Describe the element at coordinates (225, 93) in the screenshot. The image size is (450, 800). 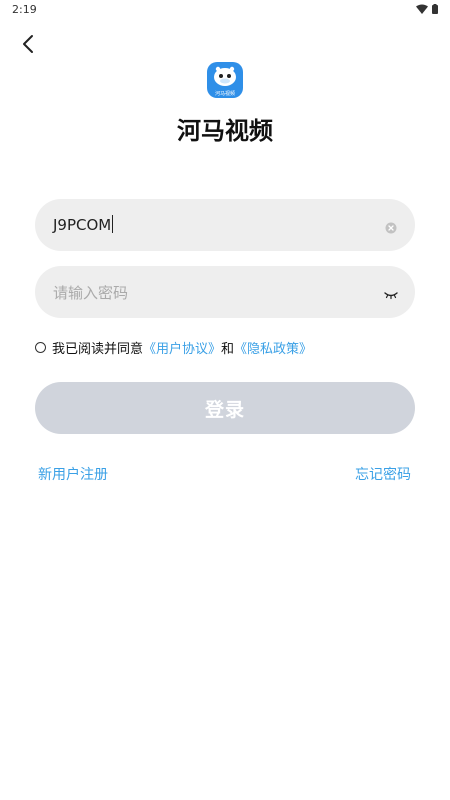
I see `logo-text: 河马视频` at that location.